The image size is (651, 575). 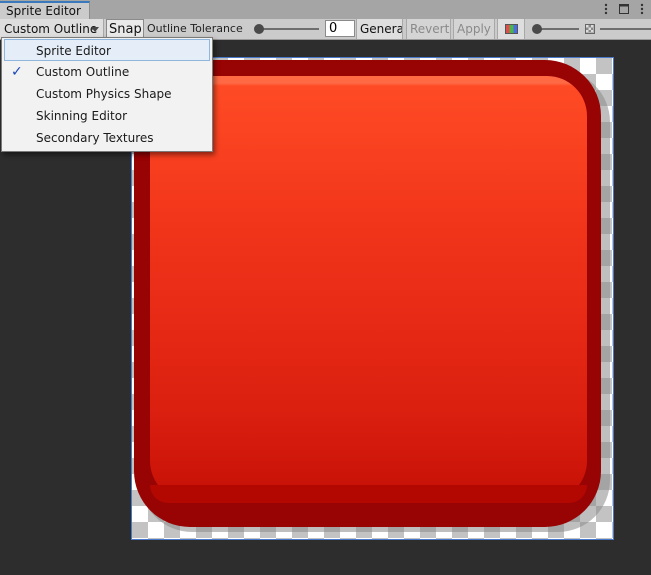 I want to click on apply-button: Apply, so click(x=474, y=29).